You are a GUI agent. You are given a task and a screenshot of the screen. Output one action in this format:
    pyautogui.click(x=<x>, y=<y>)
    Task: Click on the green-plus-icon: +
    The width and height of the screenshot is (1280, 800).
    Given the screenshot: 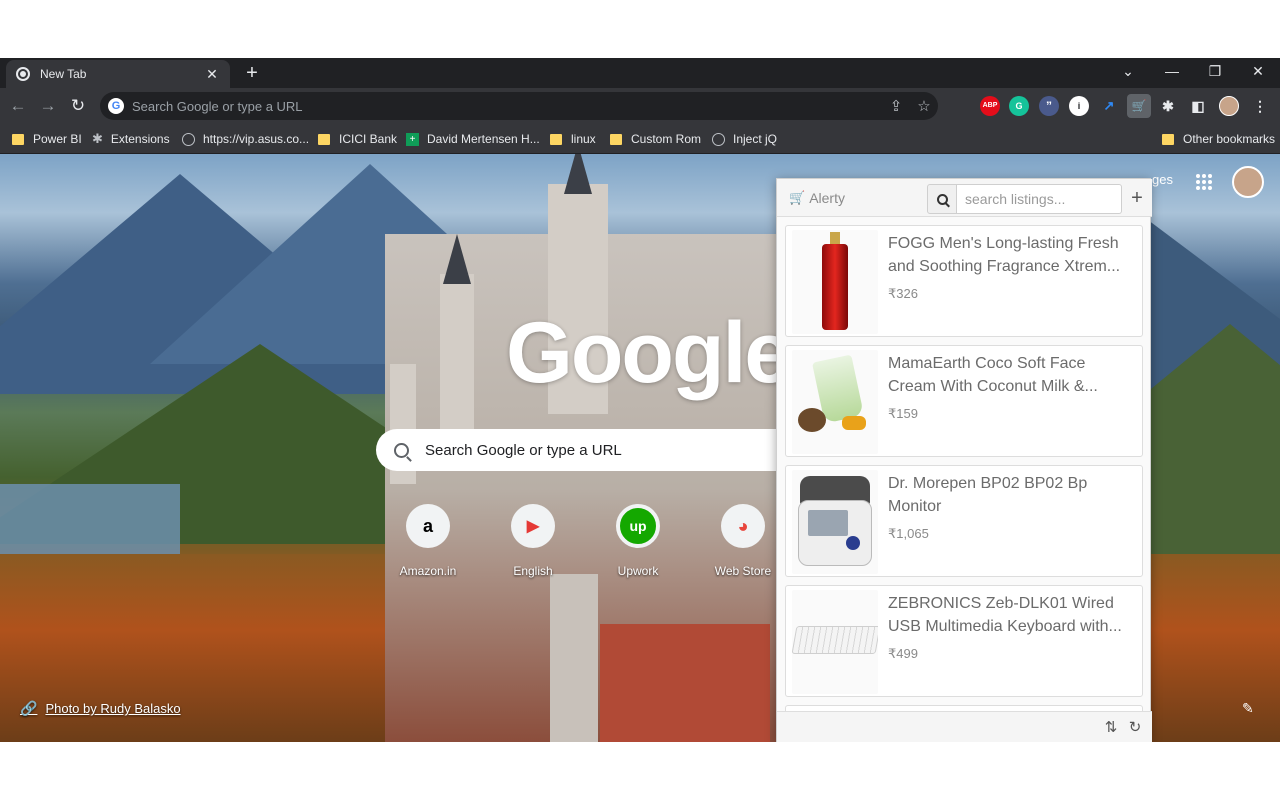 What is the action you would take?
    pyautogui.click(x=412, y=139)
    